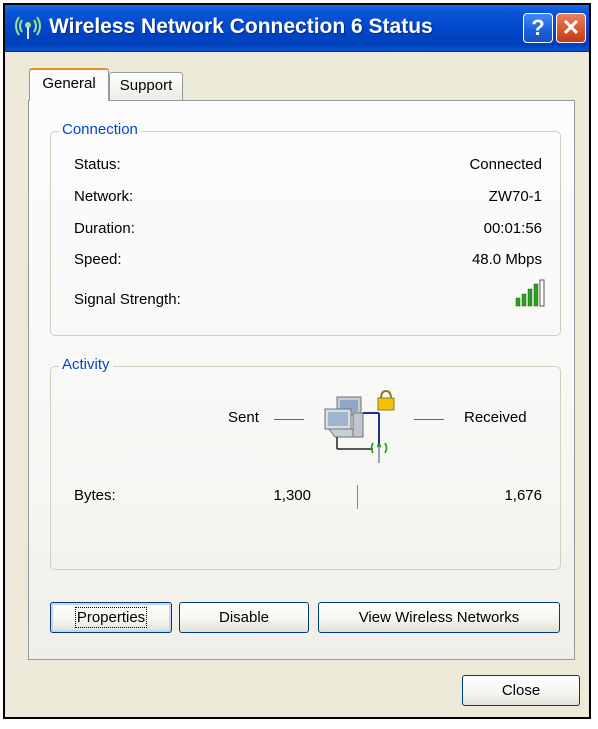 The width and height of the screenshot is (598, 729). Describe the element at coordinates (429, 419) in the screenshot. I see `received-line` at that location.